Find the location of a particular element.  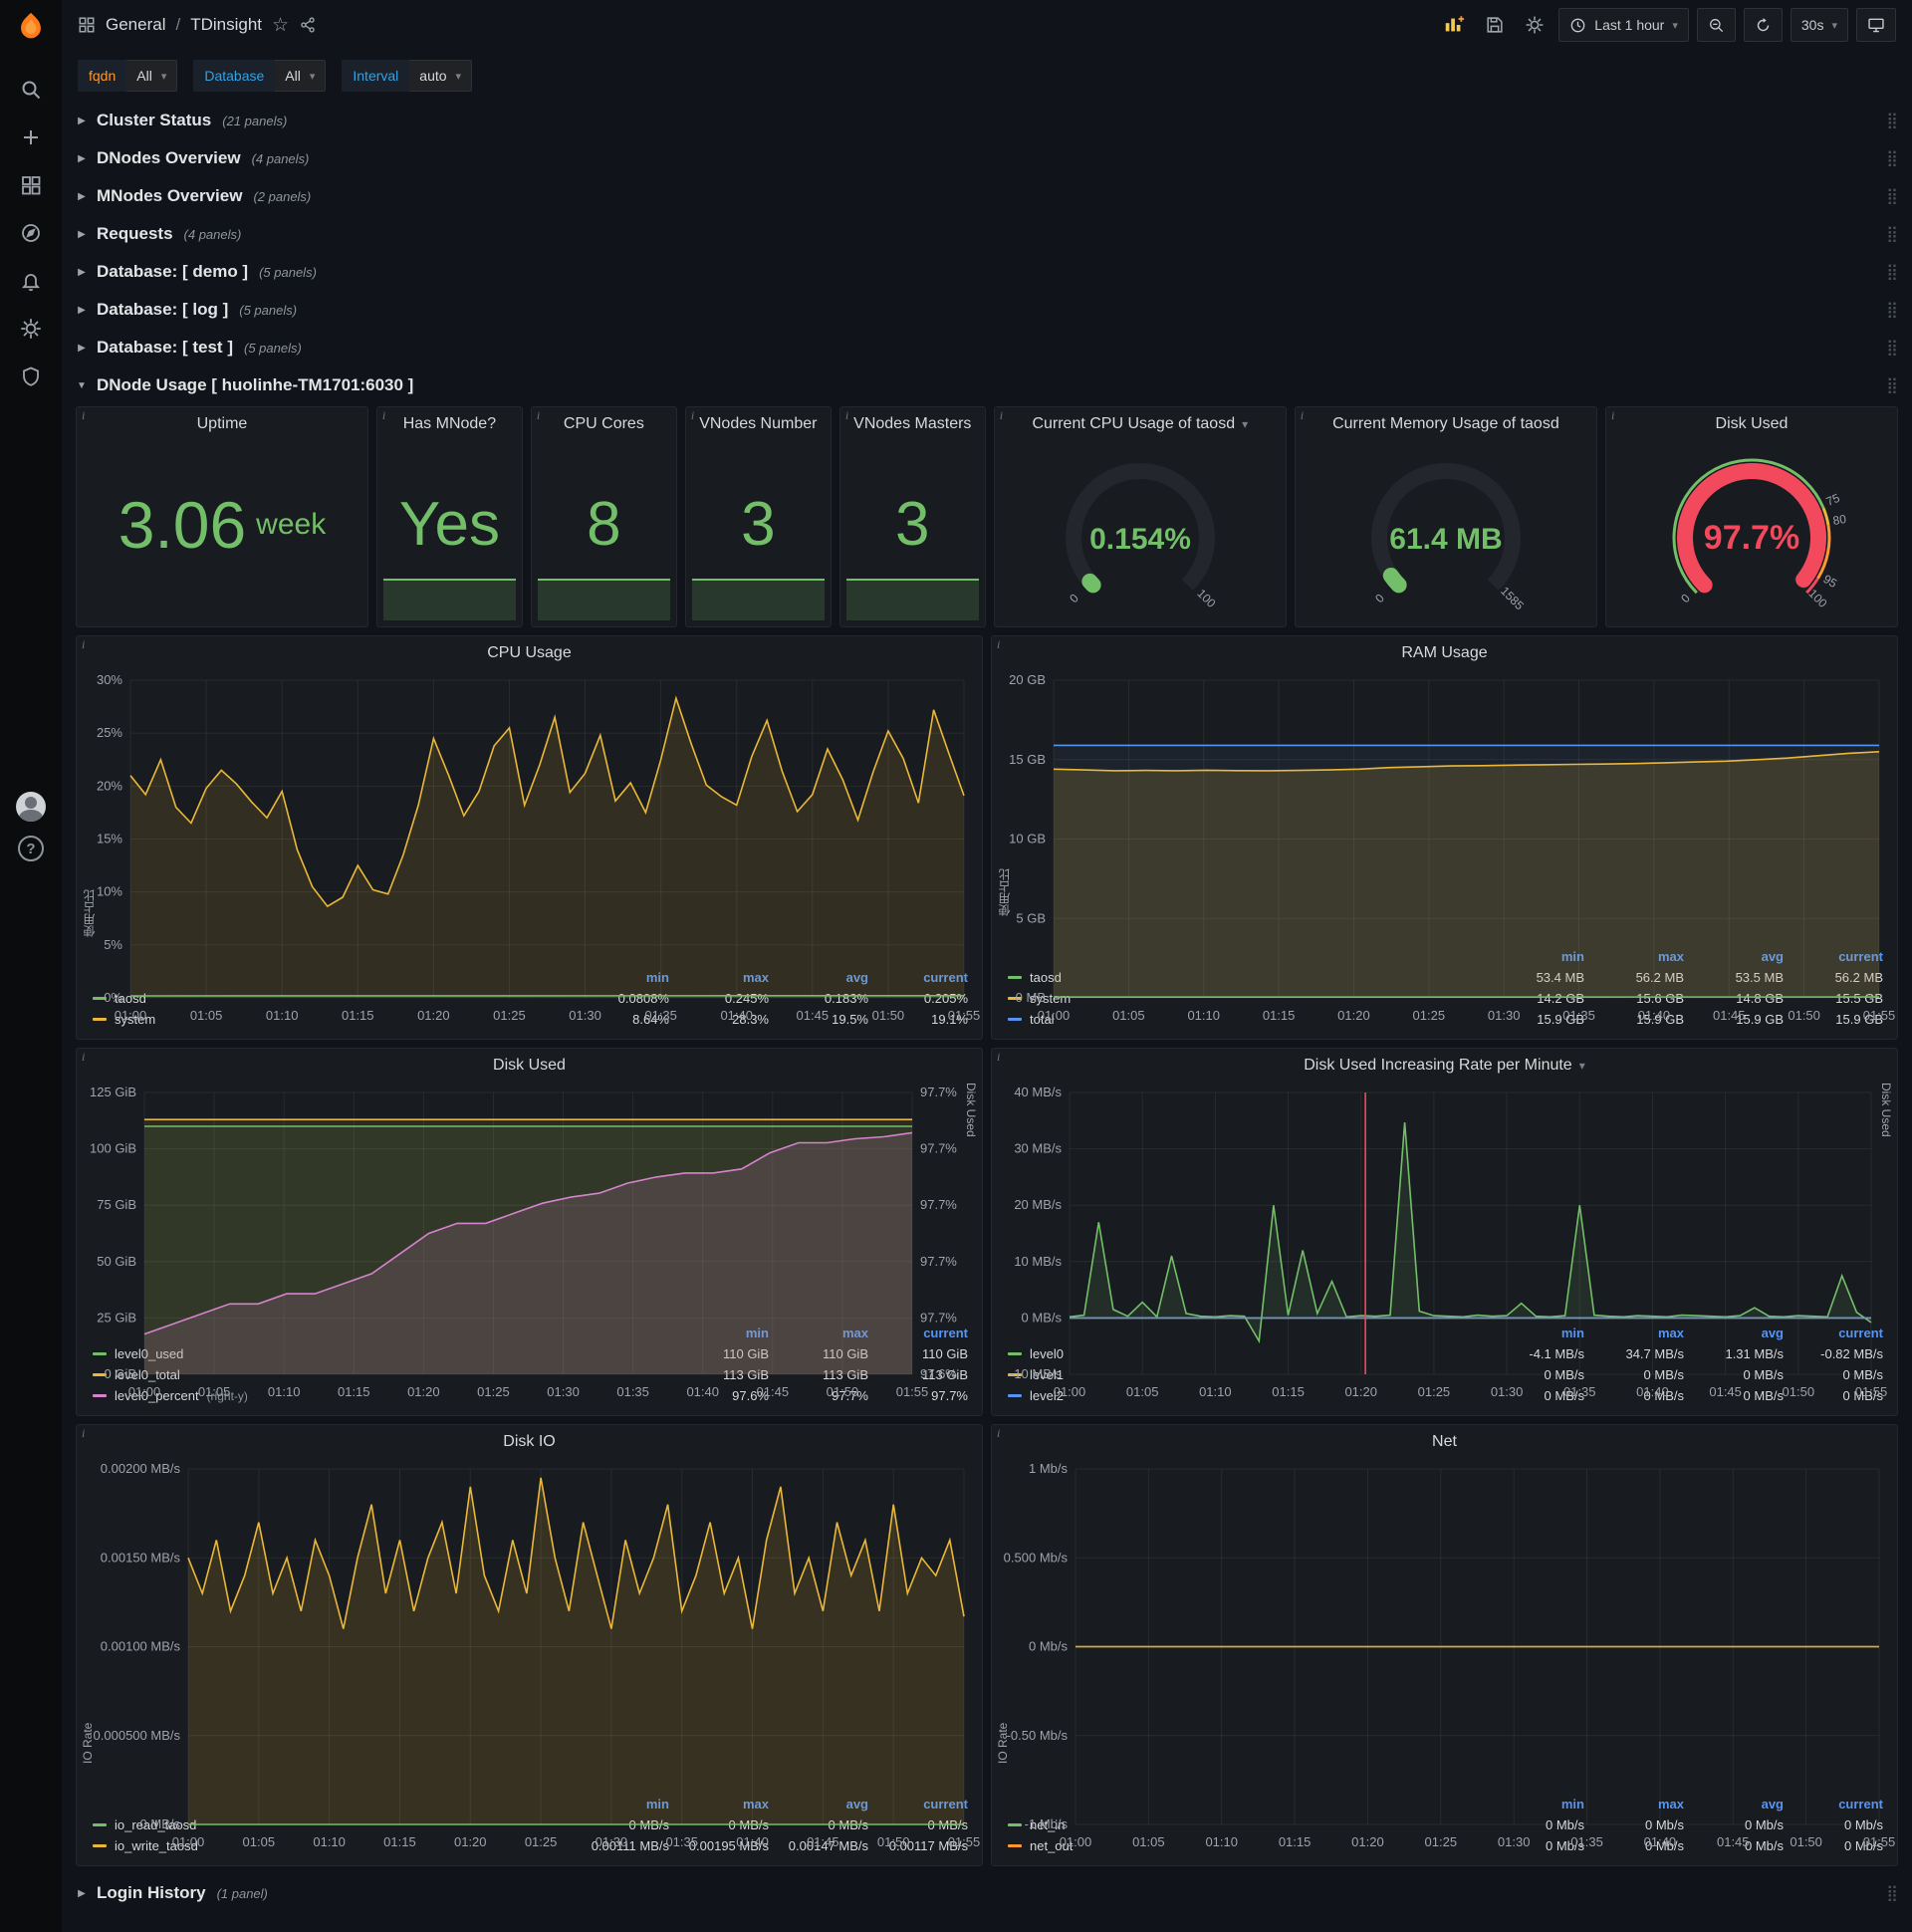

help-icon: ? is located at coordinates (31, 849).